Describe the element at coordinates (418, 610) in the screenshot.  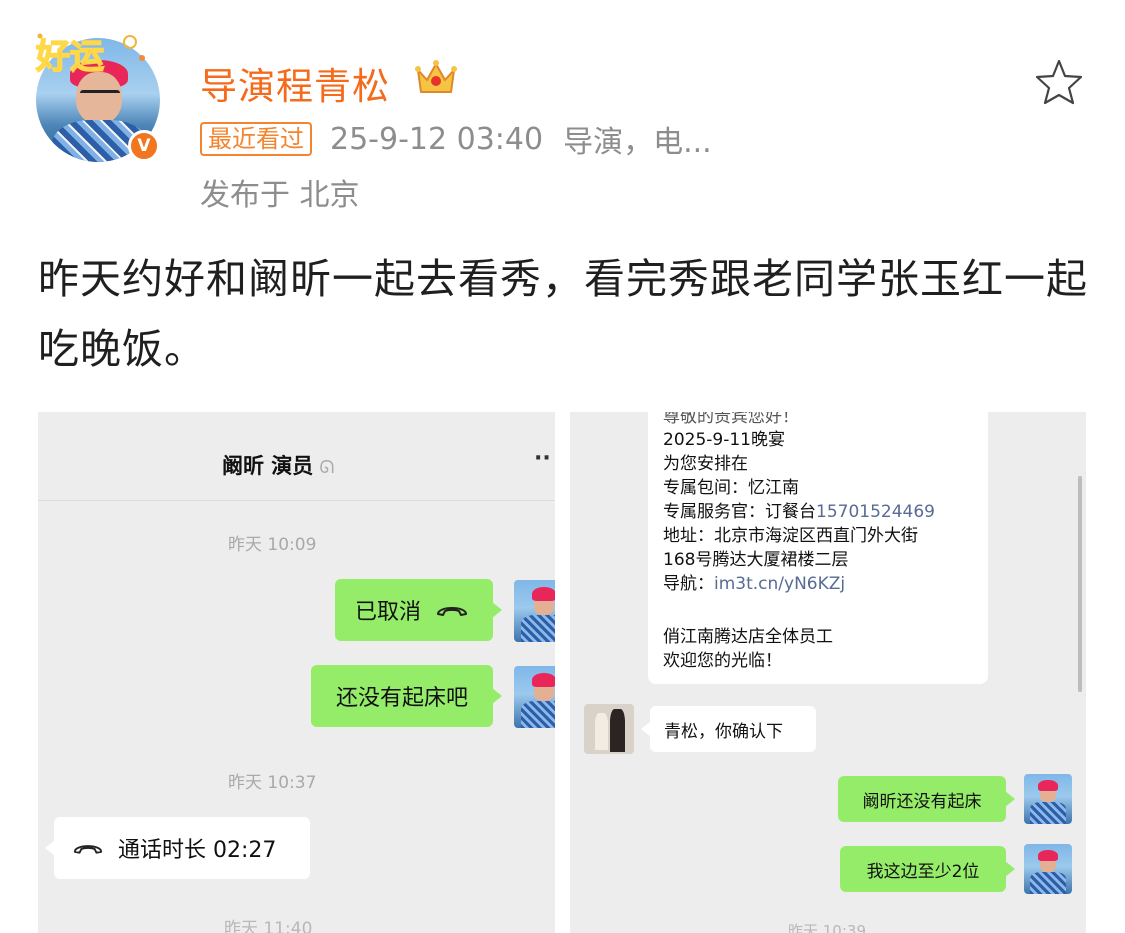
I see `chat-bubble-sent: 已取消` at that location.